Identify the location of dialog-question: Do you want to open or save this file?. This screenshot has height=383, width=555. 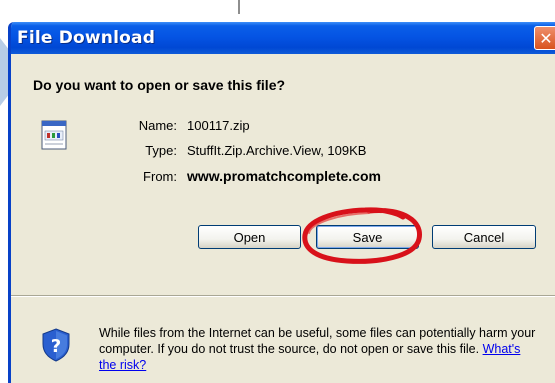
(159, 85).